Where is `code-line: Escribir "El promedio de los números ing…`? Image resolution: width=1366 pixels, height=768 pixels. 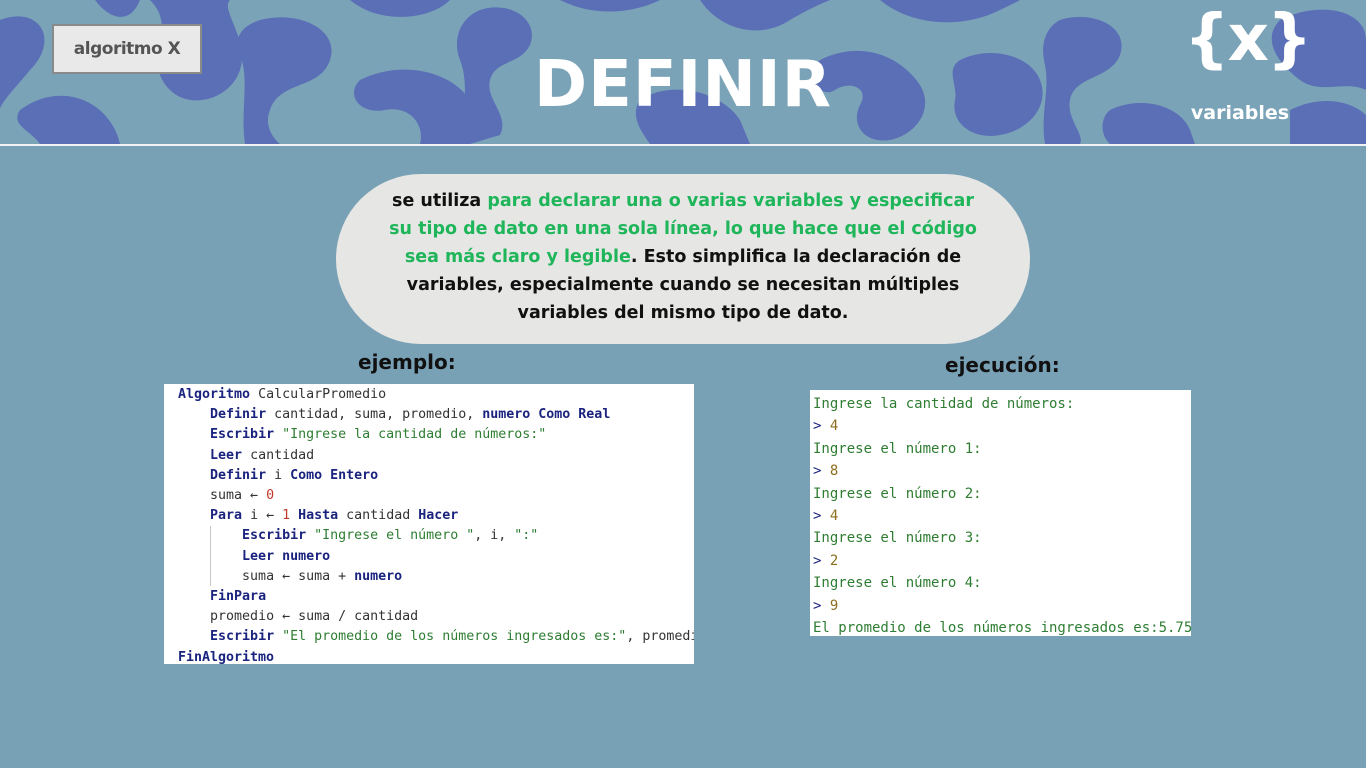
code-line: Escribir "El promedio de los números ing… is located at coordinates (452, 637).